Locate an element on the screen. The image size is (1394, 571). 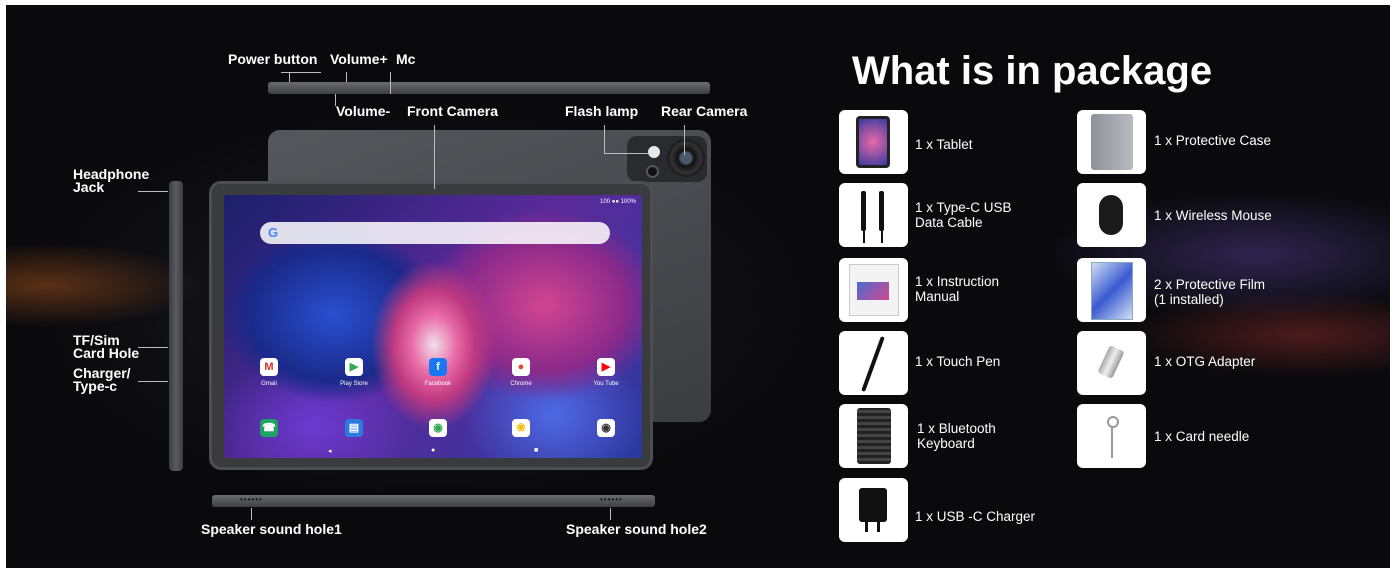
label-volume-minus: Volume- is located at coordinates (363, 111).